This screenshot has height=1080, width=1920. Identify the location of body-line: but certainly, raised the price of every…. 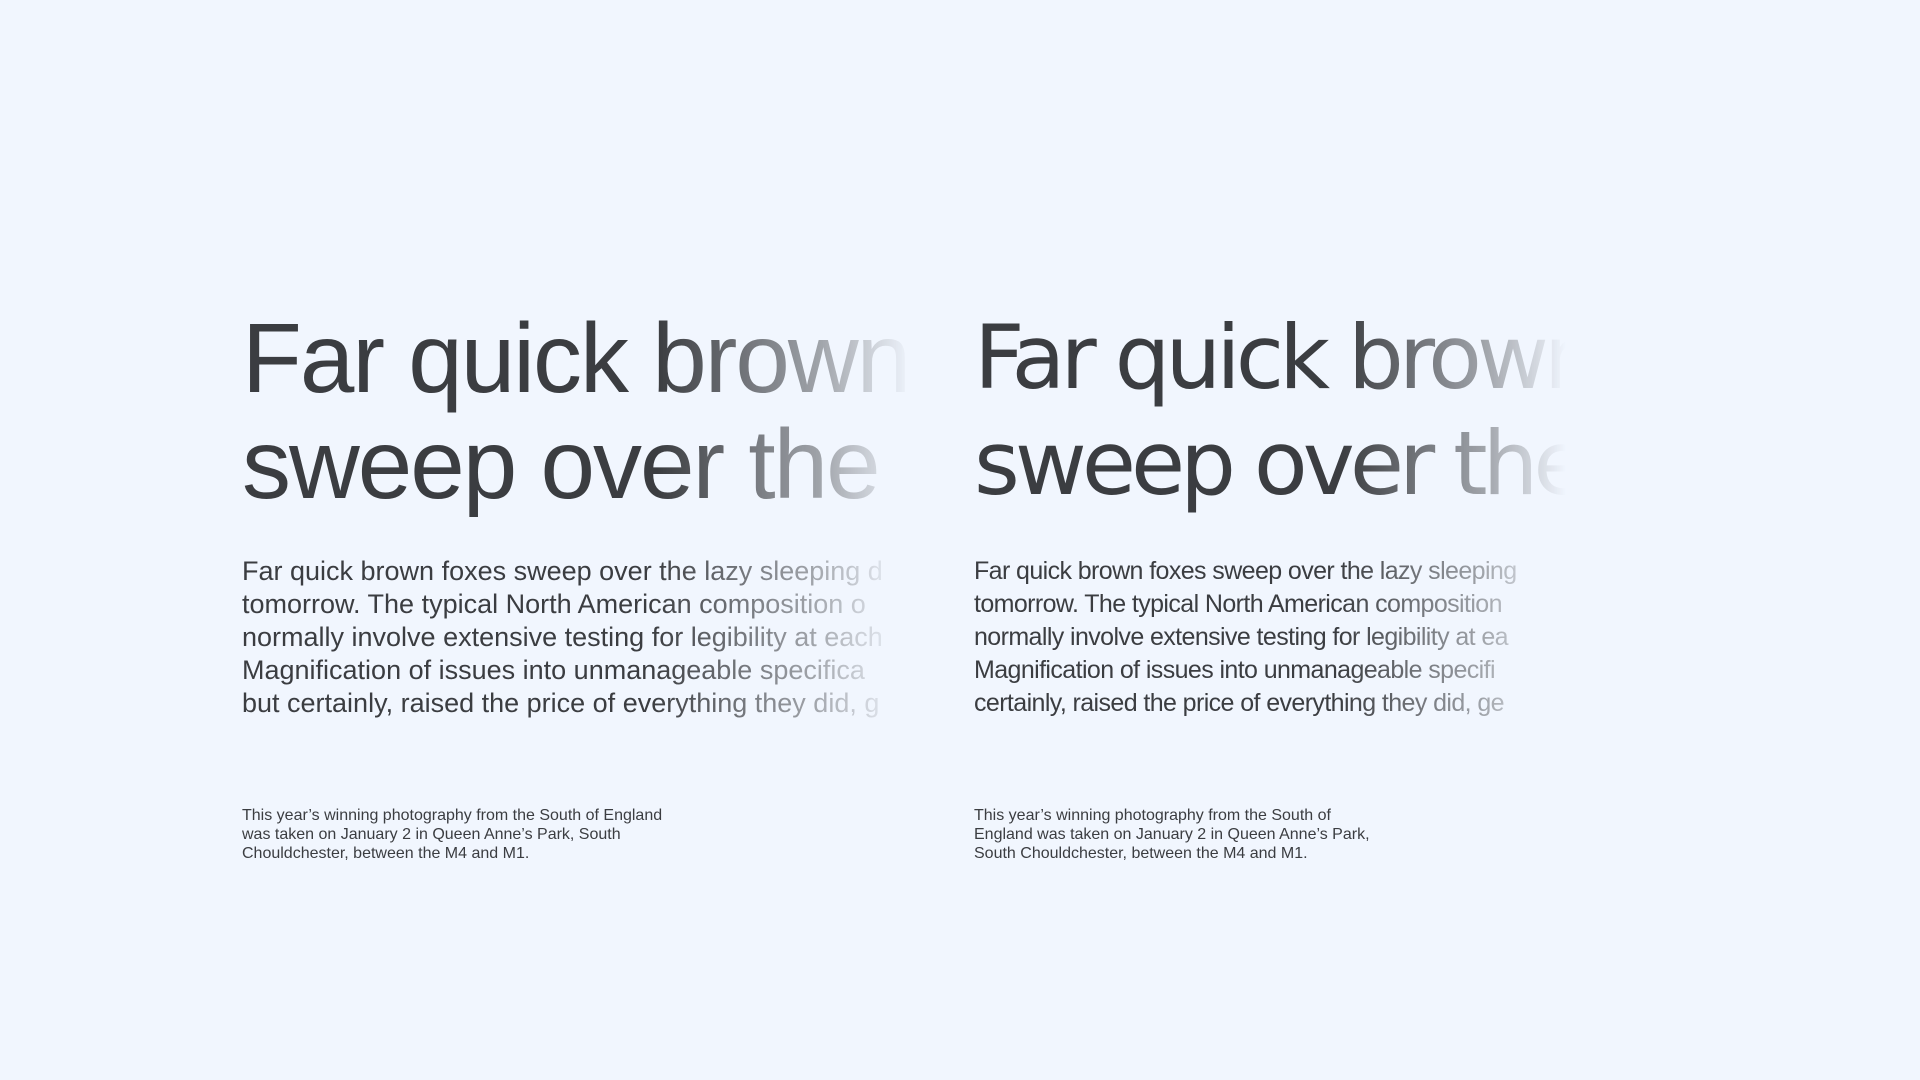
(561, 703).